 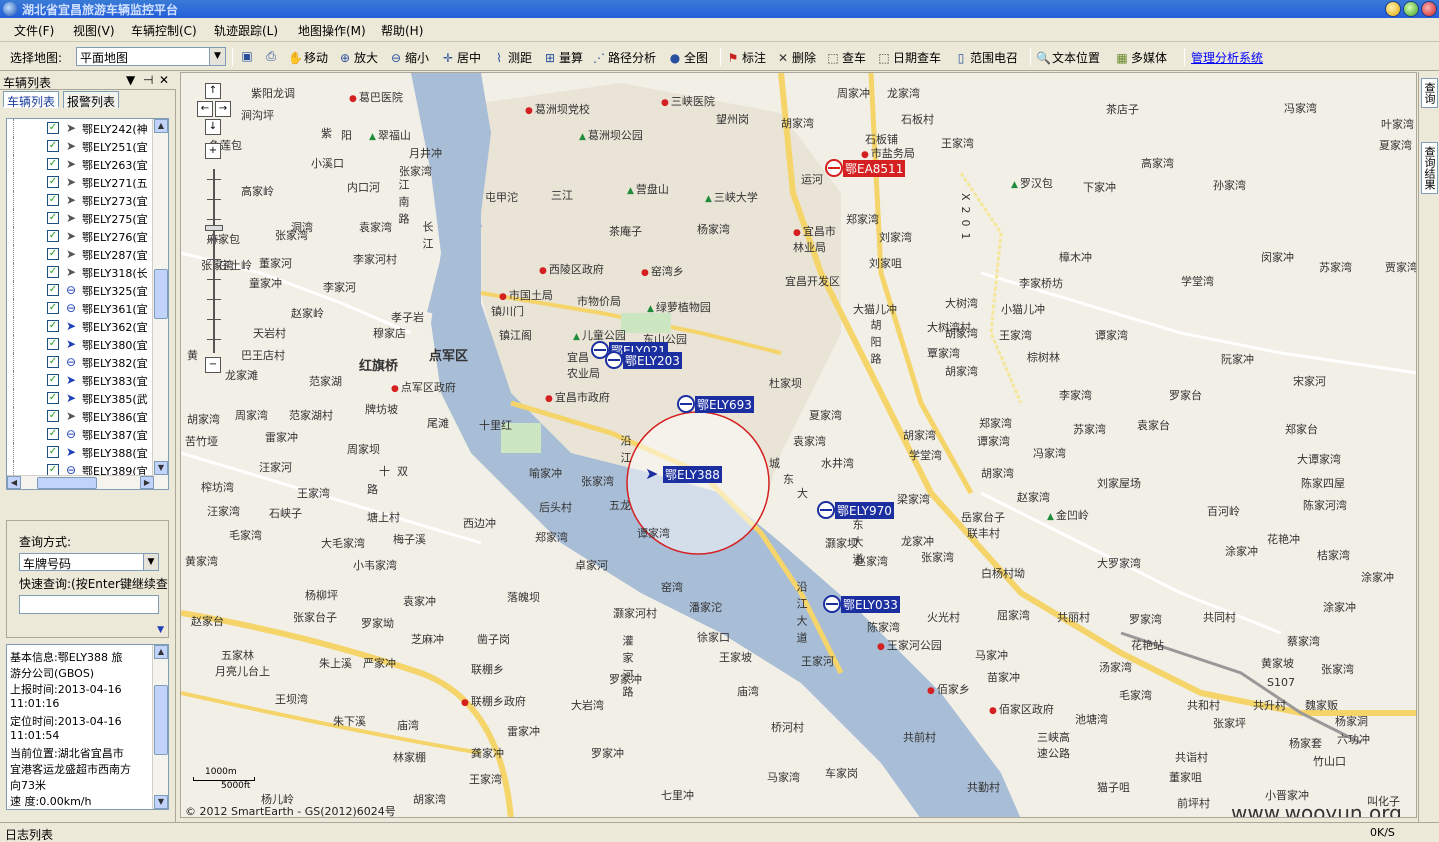 I want to click on vehicle-list-item: ✓ ➤ 鄂ELY271(五, so click(x=80, y=182).